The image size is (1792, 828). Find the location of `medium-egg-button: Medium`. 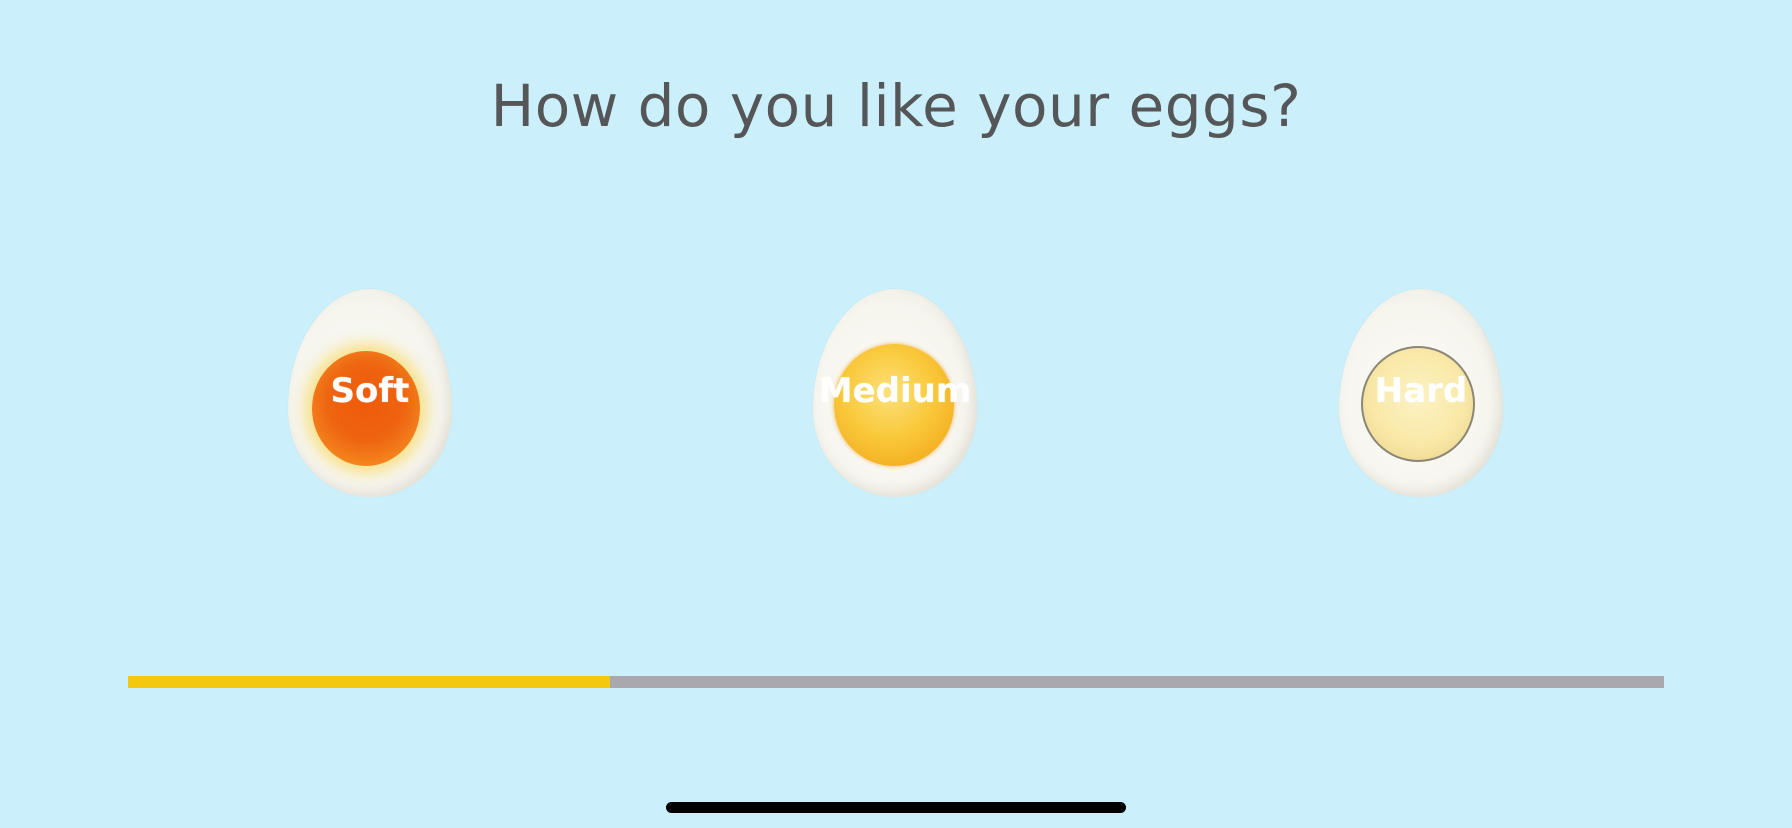

medium-egg-button: Medium is located at coordinates (895, 393).